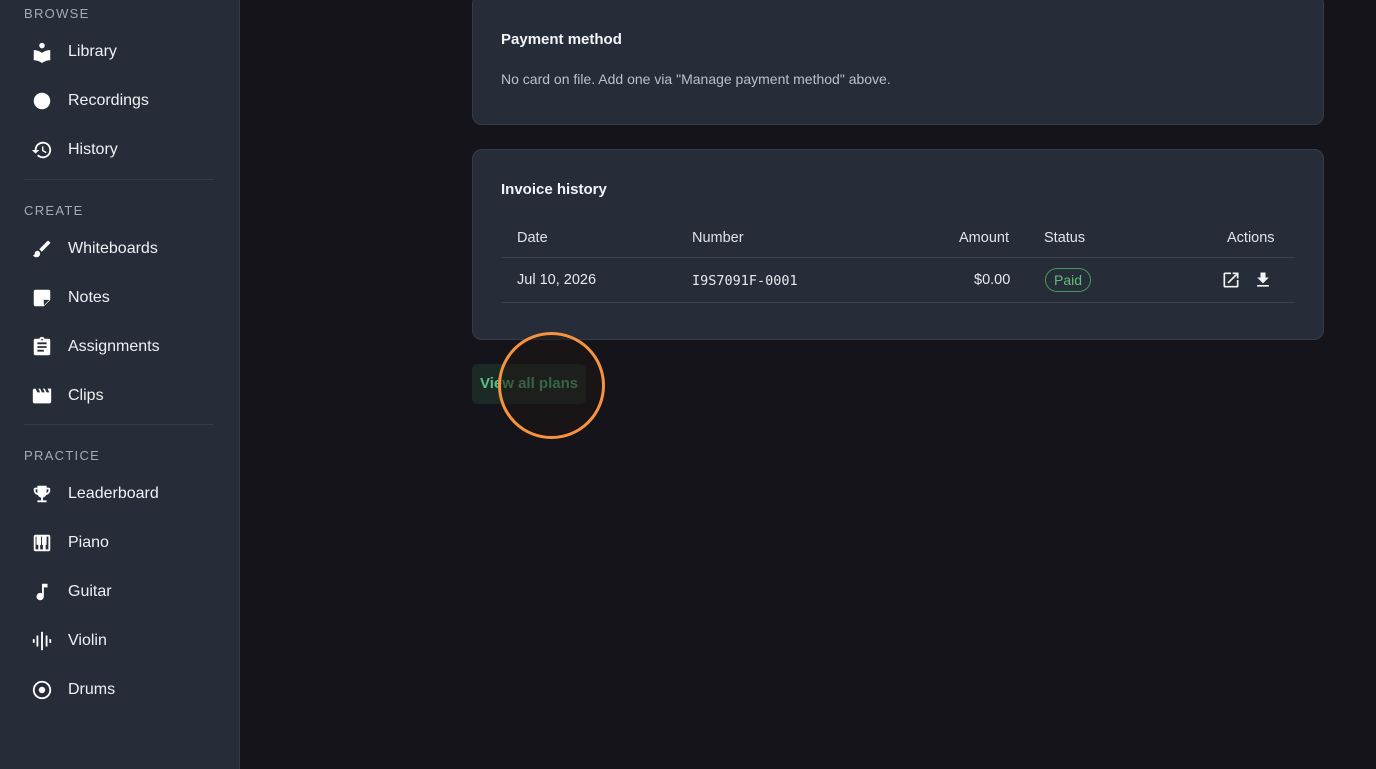 This screenshot has height=769, width=1376. Describe the element at coordinates (42, 494) in the screenshot. I see `trophy-icon` at that location.